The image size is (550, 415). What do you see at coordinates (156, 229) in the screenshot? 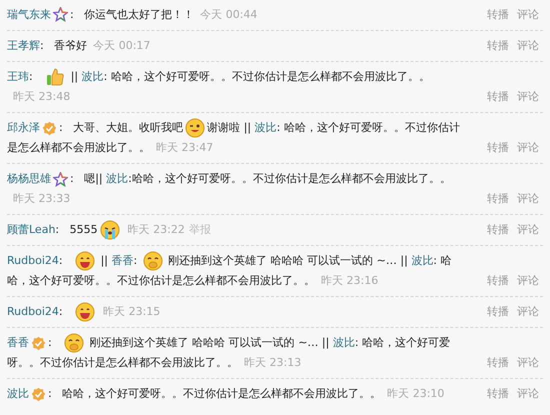
I see `timestamp: 昨天 23:22` at bounding box center [156, 229].